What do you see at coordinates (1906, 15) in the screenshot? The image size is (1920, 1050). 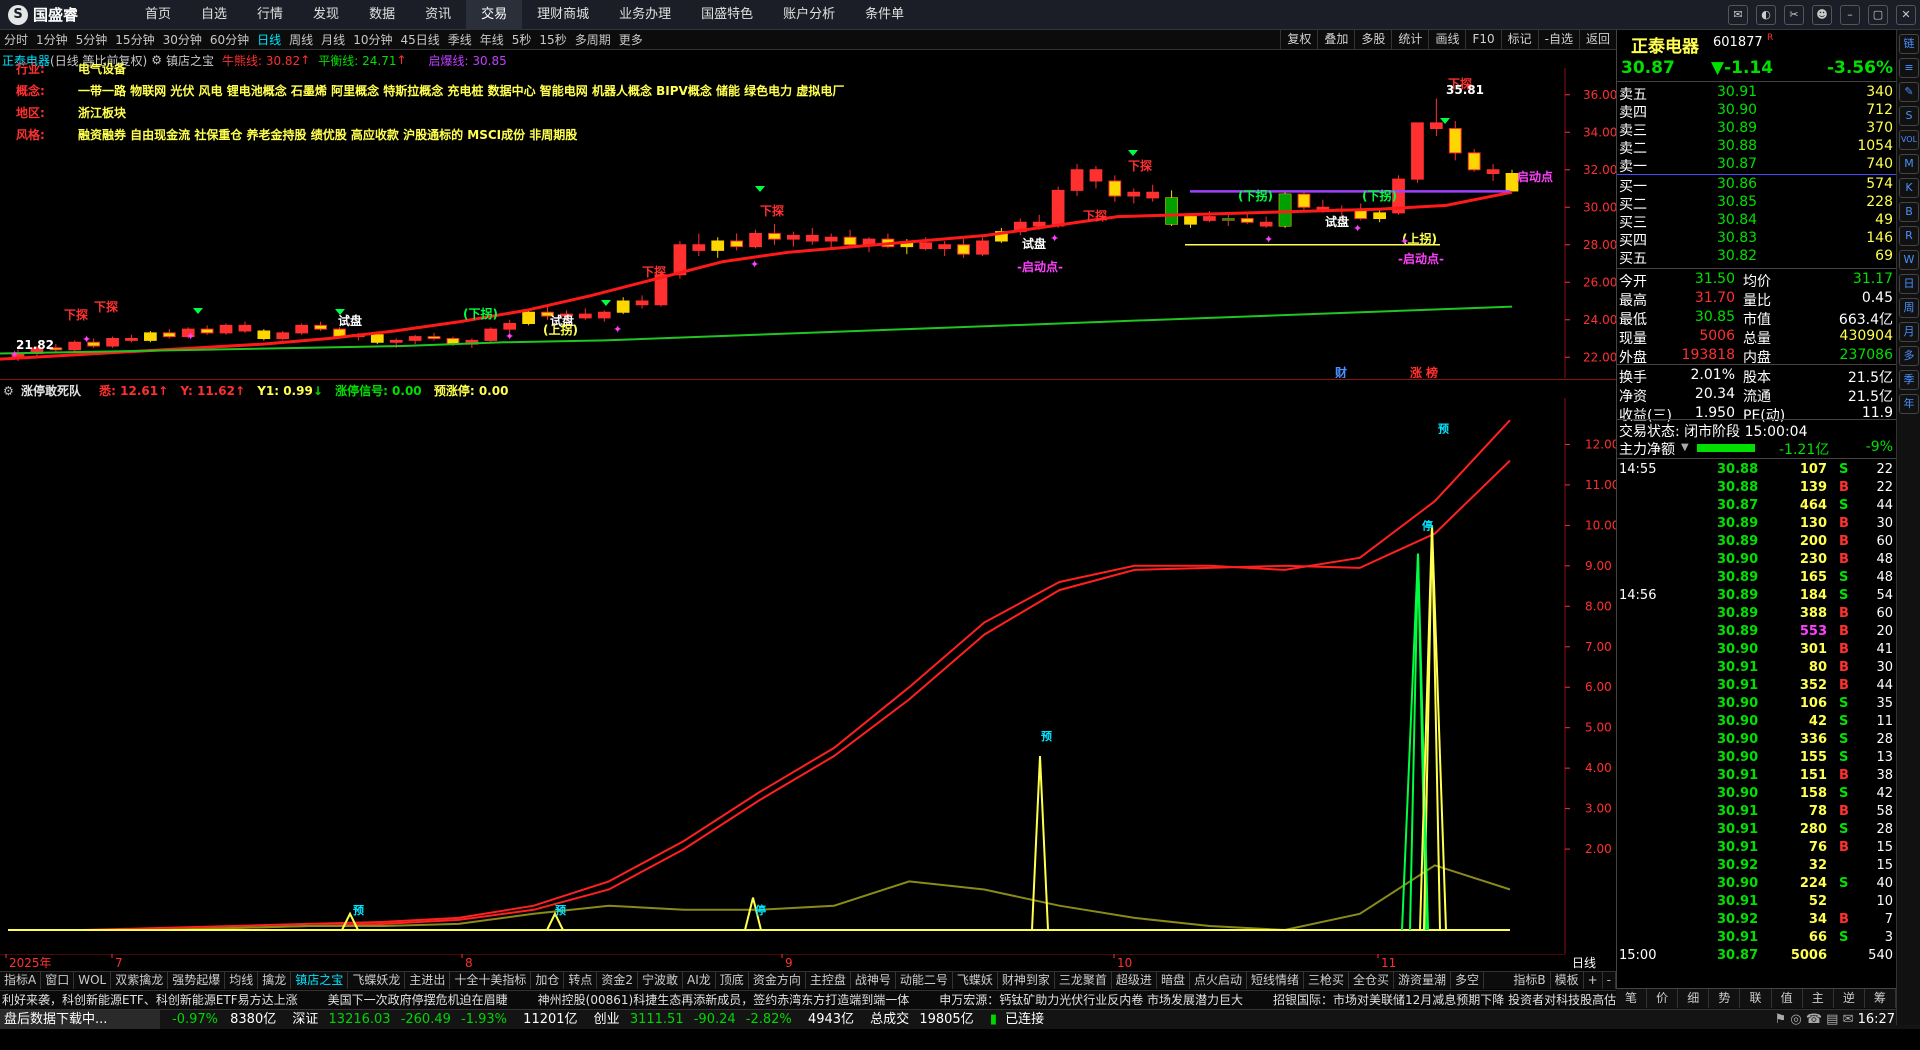 I see `close-icon: ✕` at bounding box center [1906, 15].